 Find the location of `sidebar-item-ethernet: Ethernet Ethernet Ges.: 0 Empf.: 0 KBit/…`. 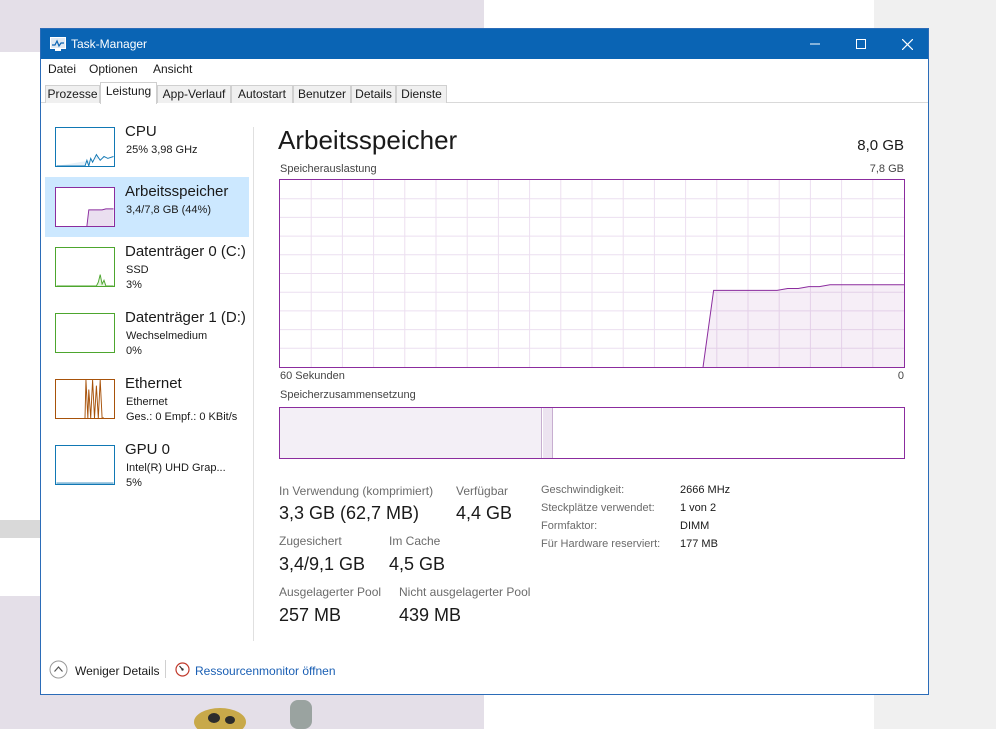

sidebar-item-ethernet: Ethernet Ethernet Ges.: 0 Empf.: 0 KBit/… is located at coordinates (147, 399).